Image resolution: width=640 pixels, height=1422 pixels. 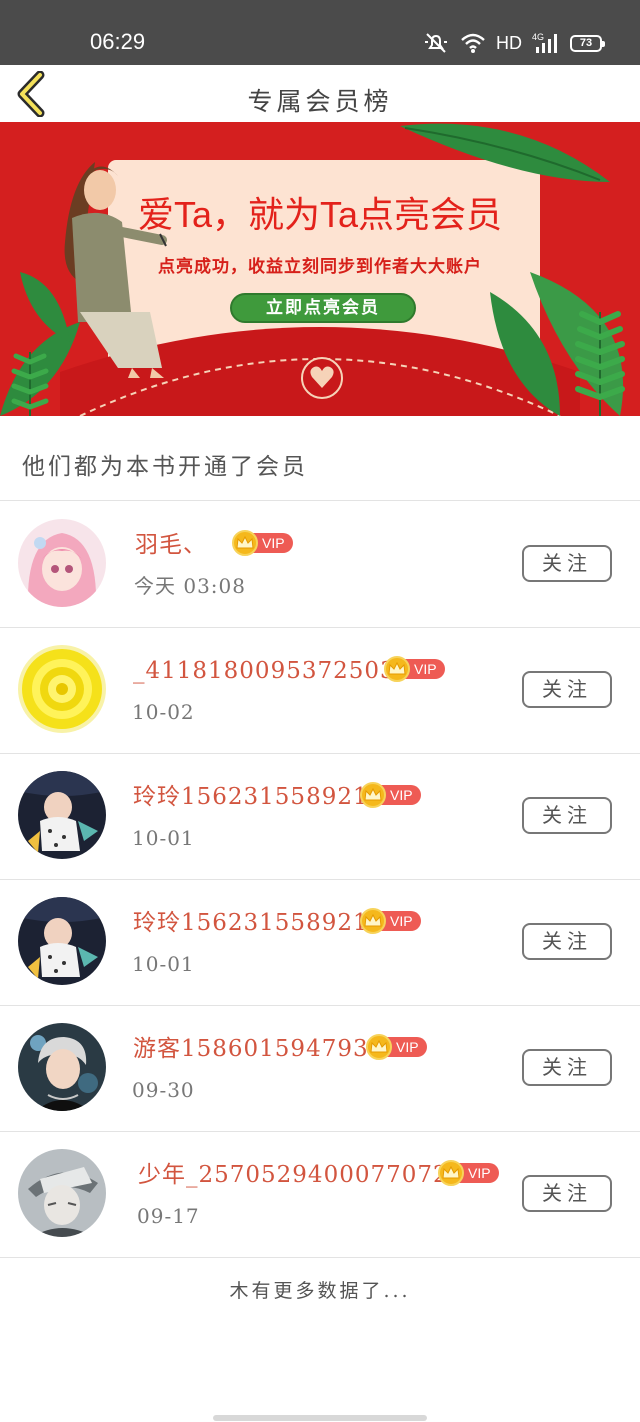 I want to click on member-date: 09-30, so click(x=163, y=1090).